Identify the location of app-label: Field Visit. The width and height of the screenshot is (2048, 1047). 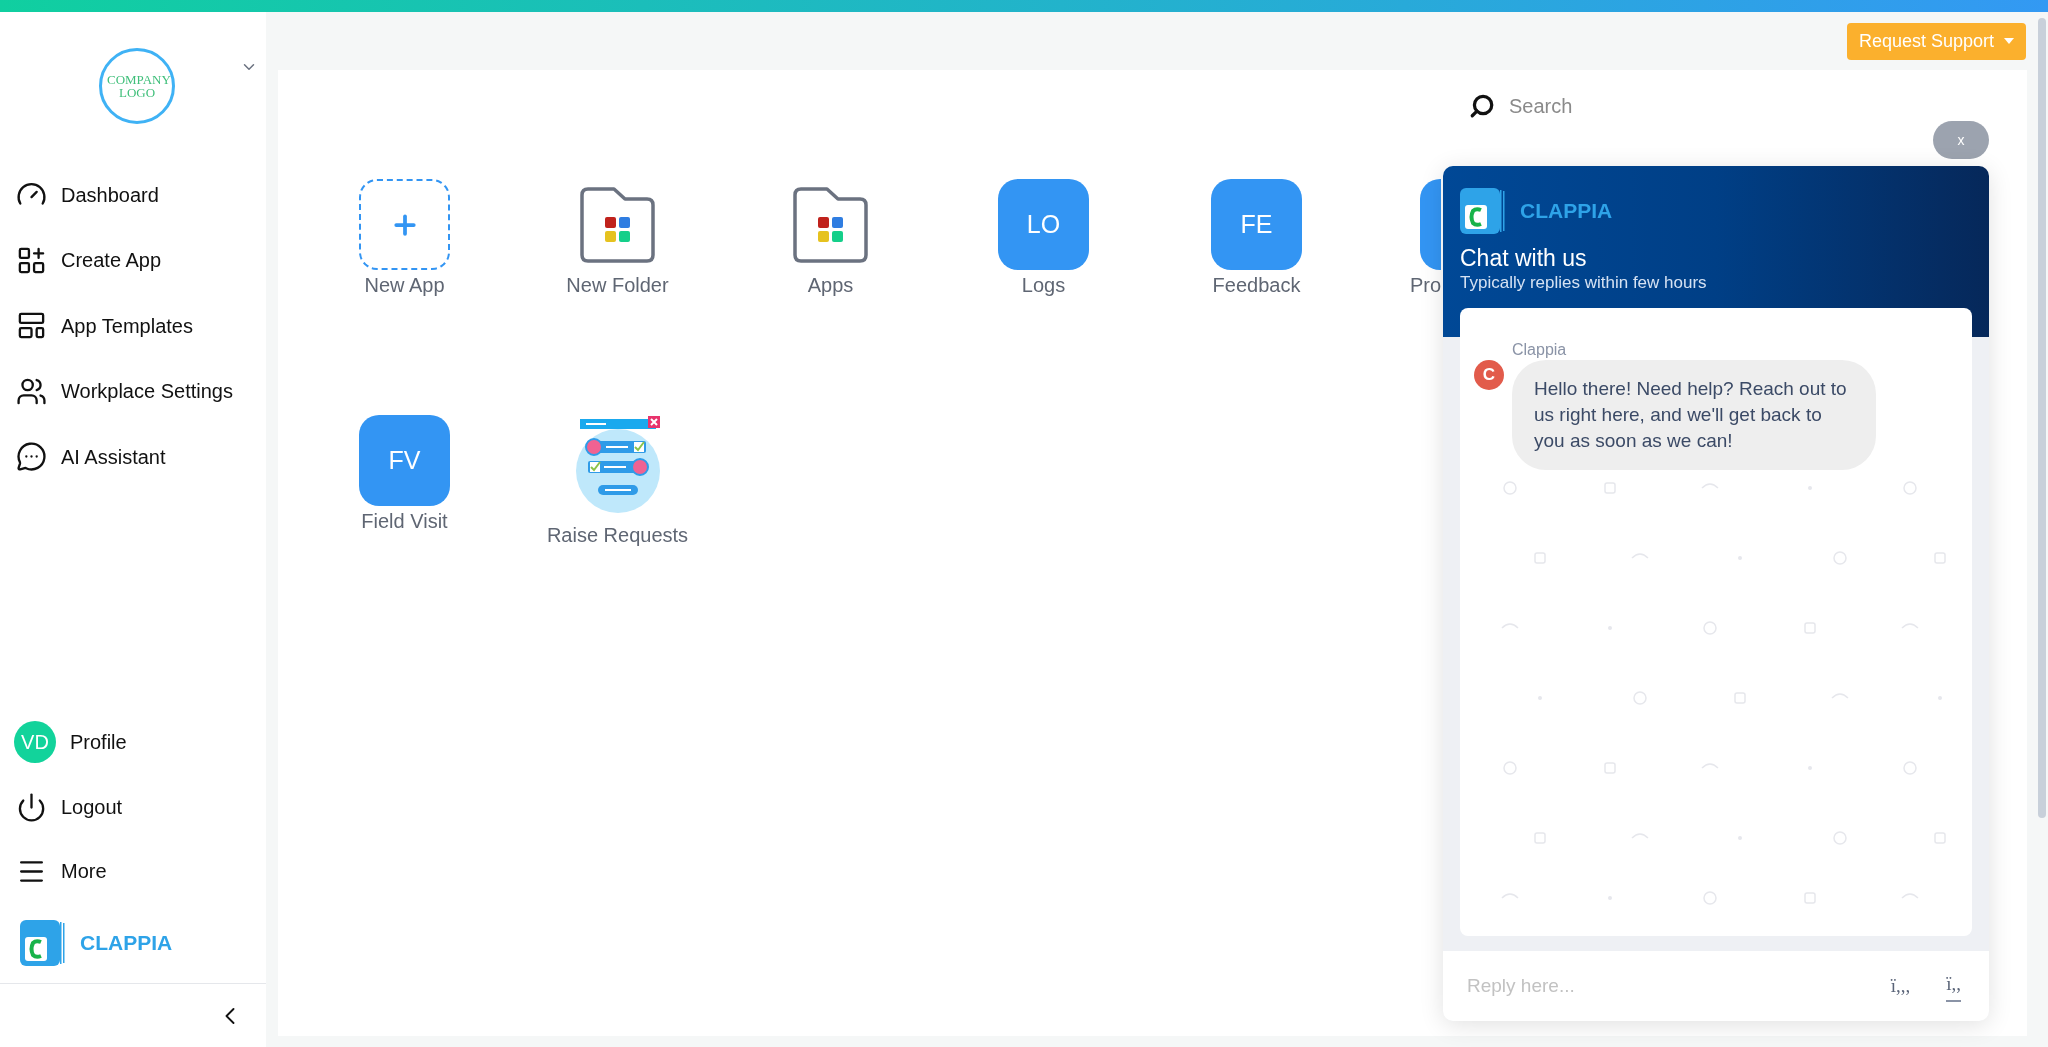
(404, 521).